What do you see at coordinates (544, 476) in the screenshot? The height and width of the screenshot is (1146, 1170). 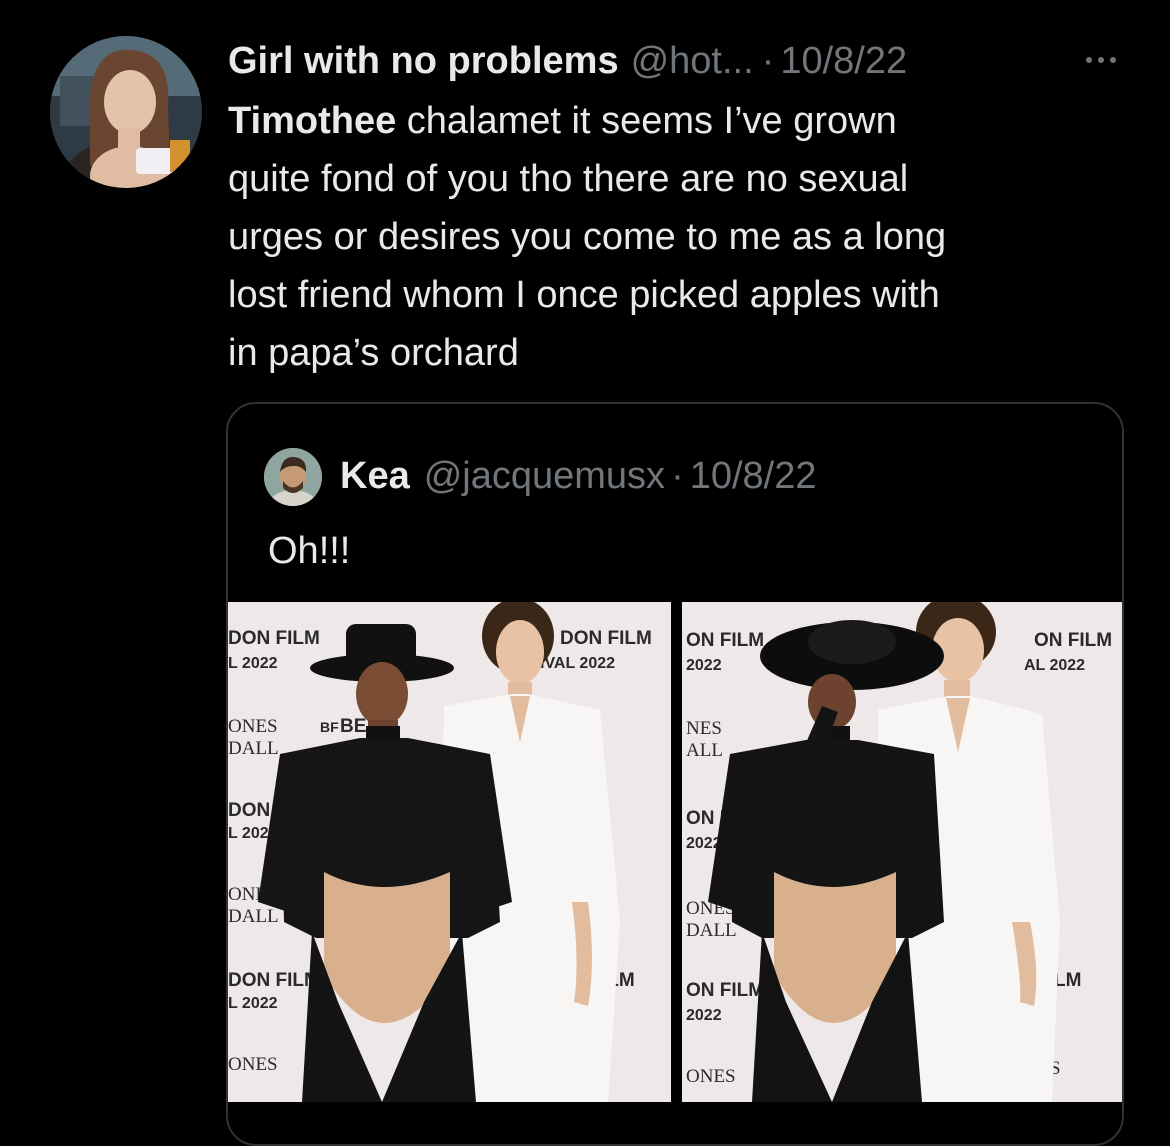 I see `quoted-author-handle: @jacquemusx` at bounding box center [544, 476].